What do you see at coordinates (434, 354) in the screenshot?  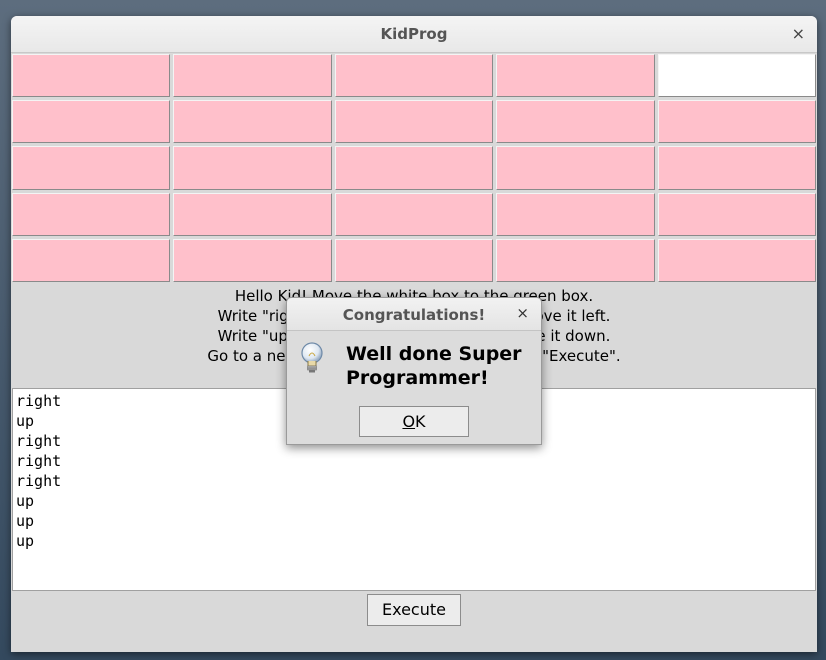 I see `dialog-message-line: Well done Super` at bounding box center [434, 354].